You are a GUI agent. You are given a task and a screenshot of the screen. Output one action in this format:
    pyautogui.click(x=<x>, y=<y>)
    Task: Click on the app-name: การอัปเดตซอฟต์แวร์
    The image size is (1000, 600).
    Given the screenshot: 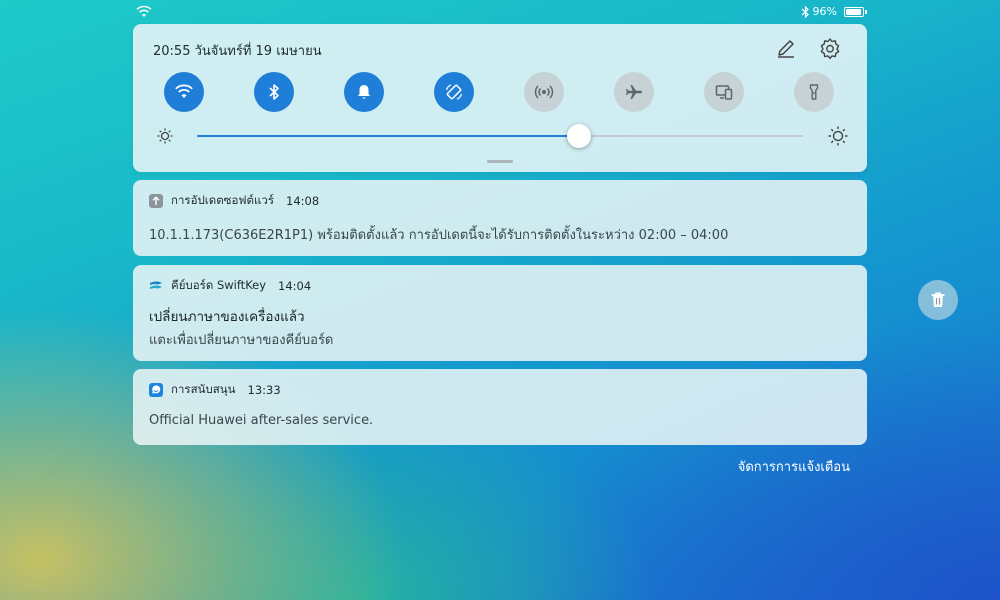 What is the action you would take?
    pyautogui.click(x=223, y=200)
    